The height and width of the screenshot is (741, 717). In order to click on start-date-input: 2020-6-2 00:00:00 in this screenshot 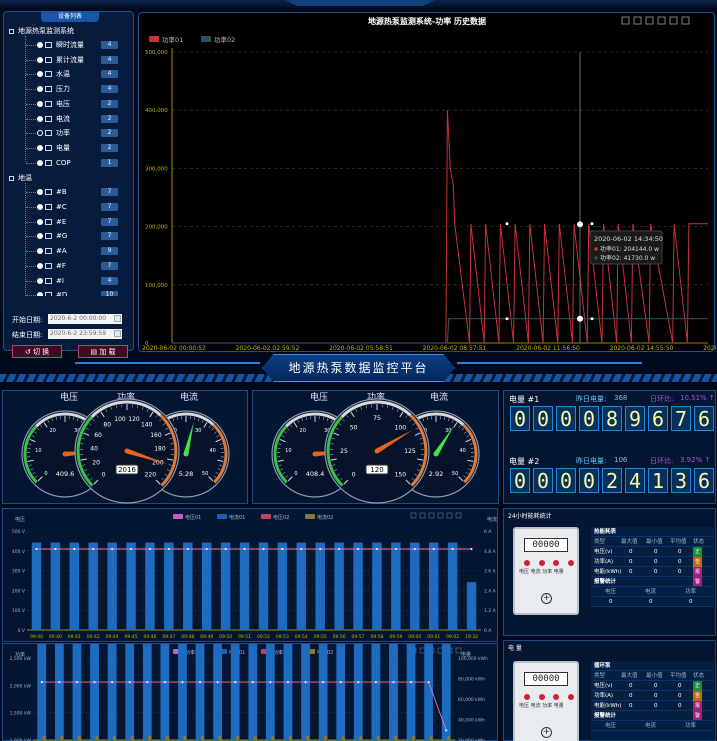, I will do `click(85, 319)`.